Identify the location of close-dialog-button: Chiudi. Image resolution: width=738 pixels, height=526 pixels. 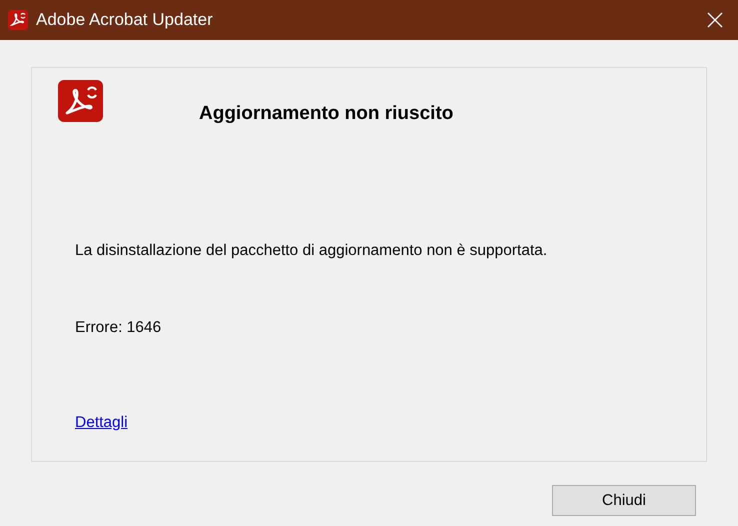
(624, 500).